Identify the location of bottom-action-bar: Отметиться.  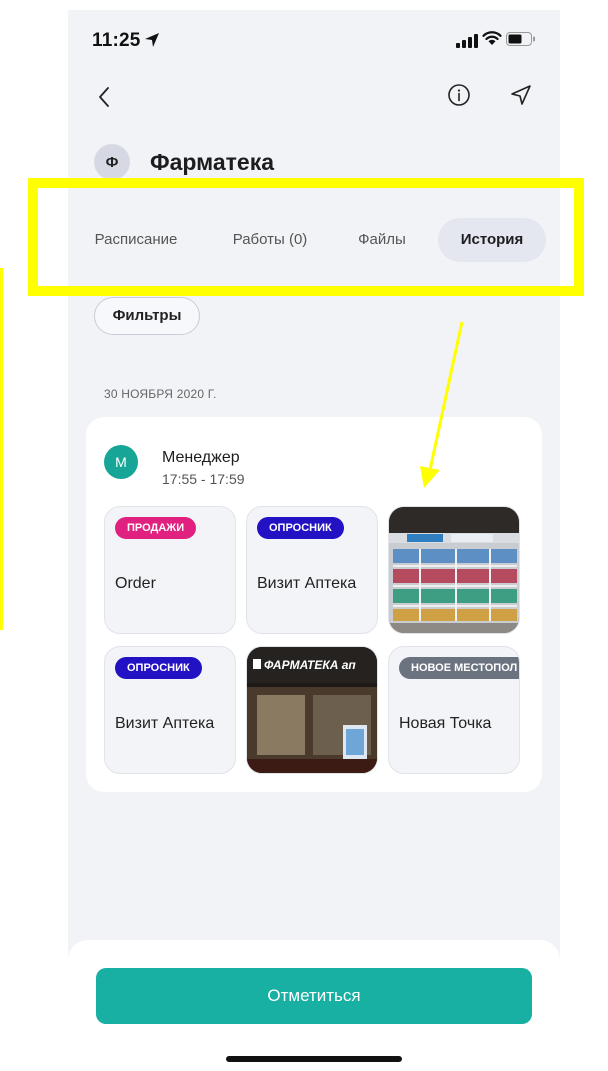
(314, 1005).